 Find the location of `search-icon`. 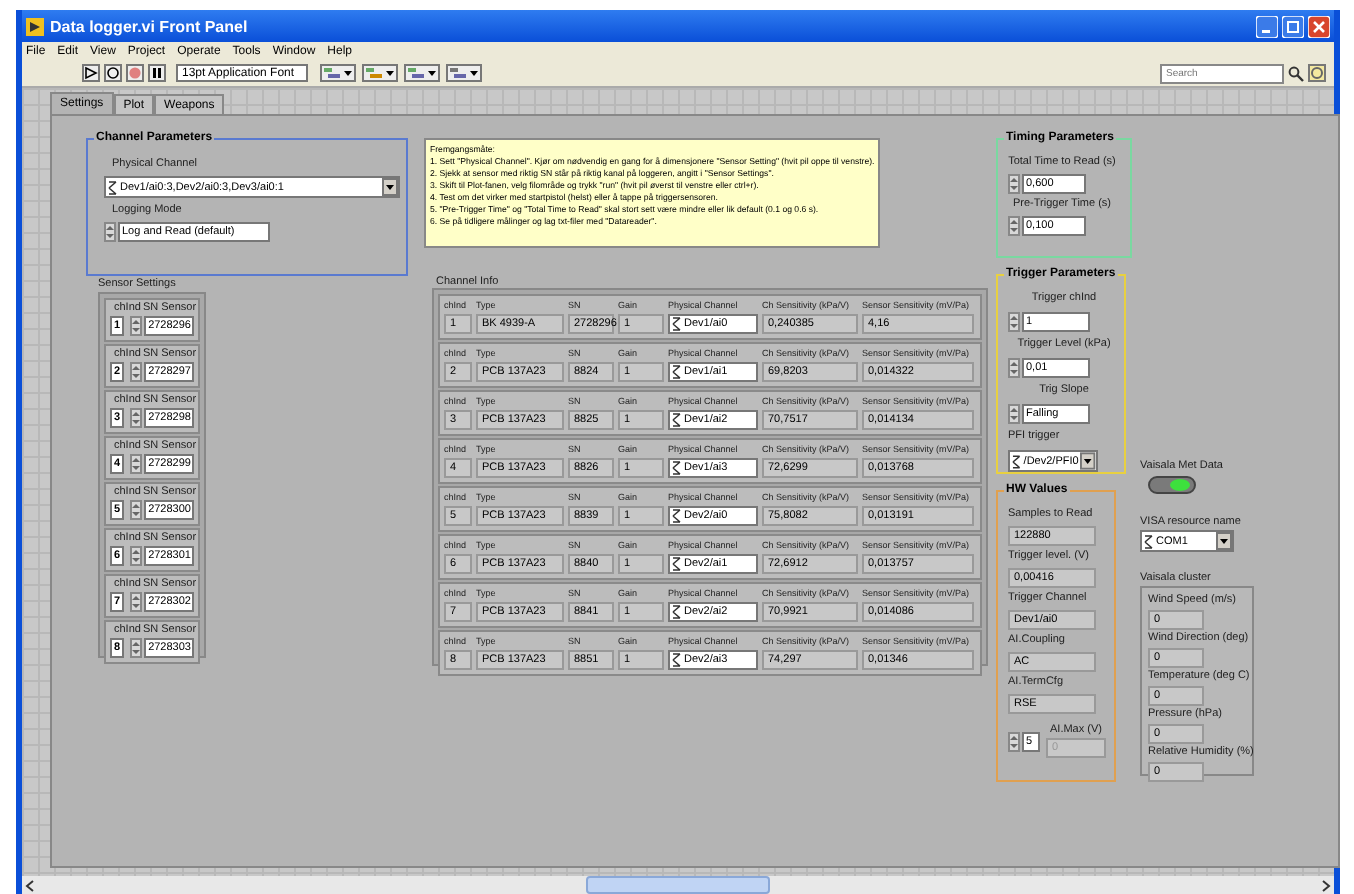

search-icon is located at coordinates (1296, 73).